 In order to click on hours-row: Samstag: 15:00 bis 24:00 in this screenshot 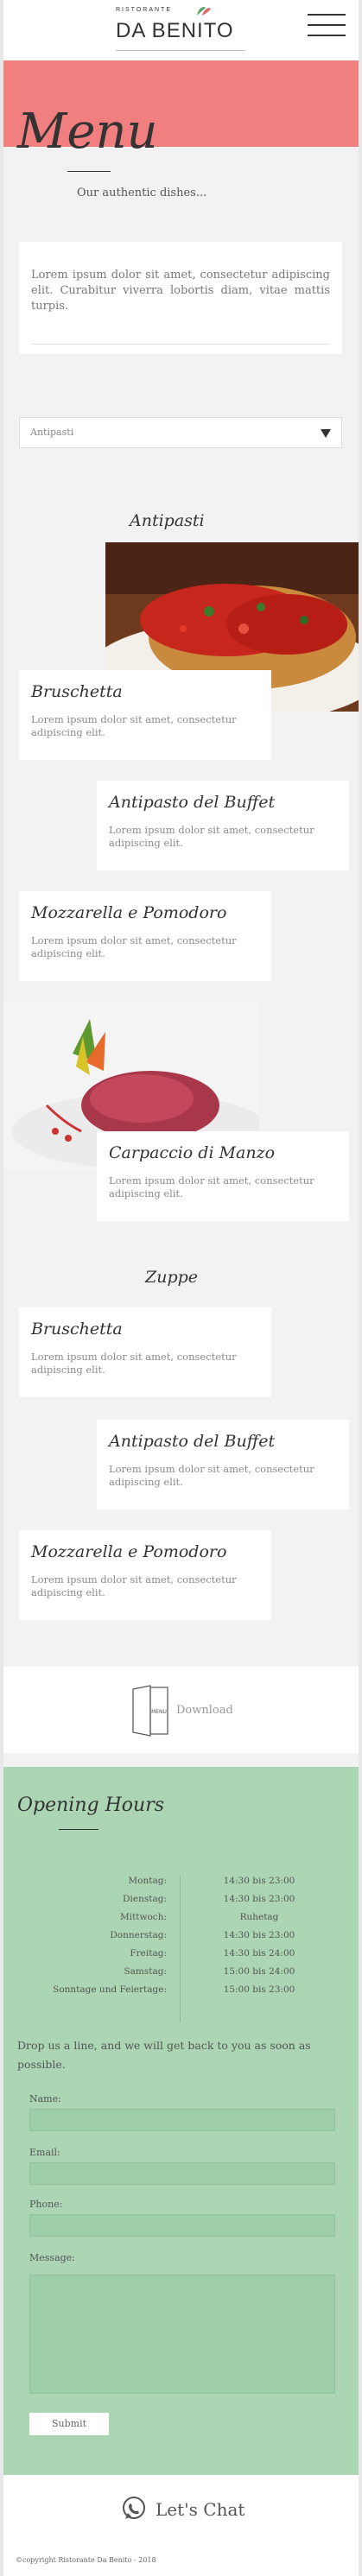, I will do `click(181, 1975)`.